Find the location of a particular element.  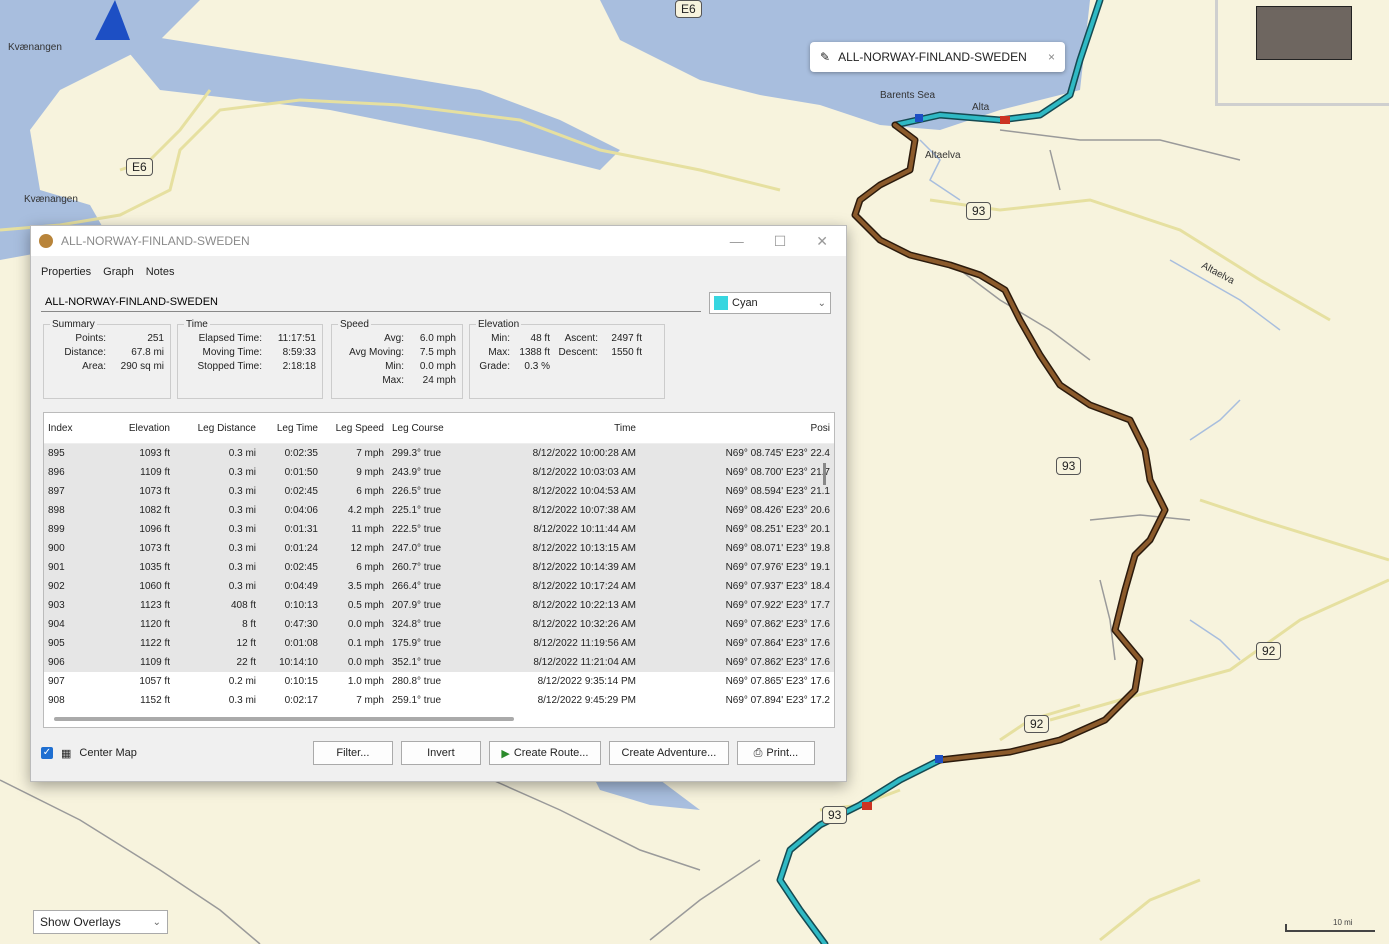

close-button: ✕ is located at coordinates (822, 241).